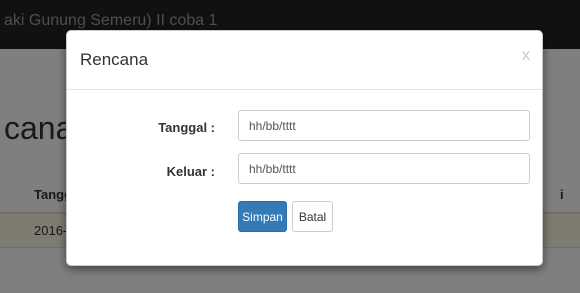  I want to click on modal-title: Rencana, so click(114, 59).